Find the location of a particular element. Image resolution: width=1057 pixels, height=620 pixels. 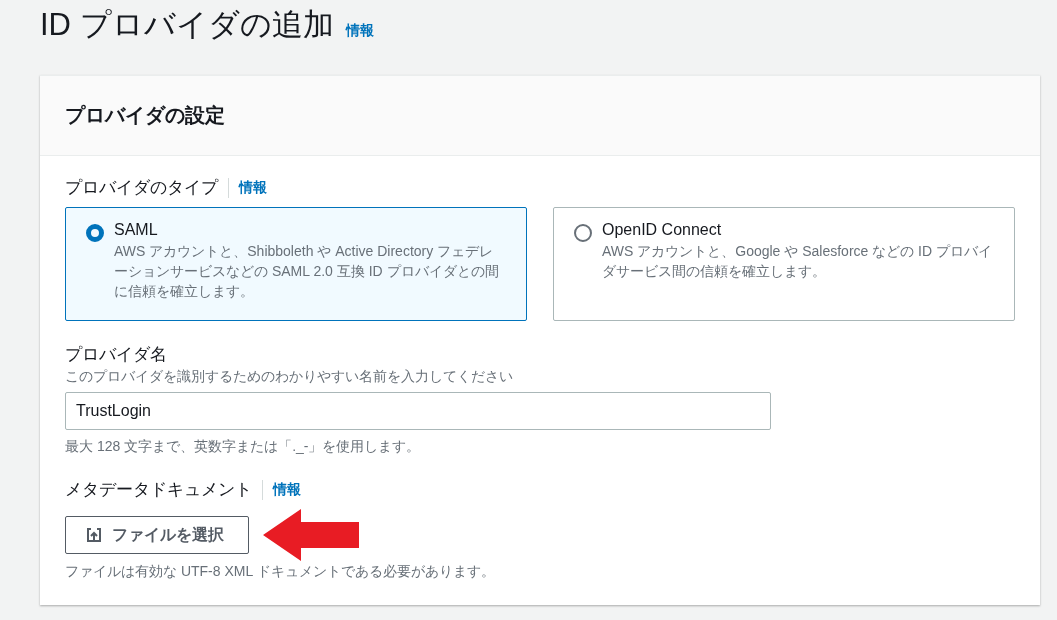

provider-type-option: SAML AWS アカウントと、Shibboleth や Active Directory フェデレーションサービスなどの SAML 2.0 互換 ID プロバイダとの間に信頼を確立します。 is located at coordinates (296, 264).